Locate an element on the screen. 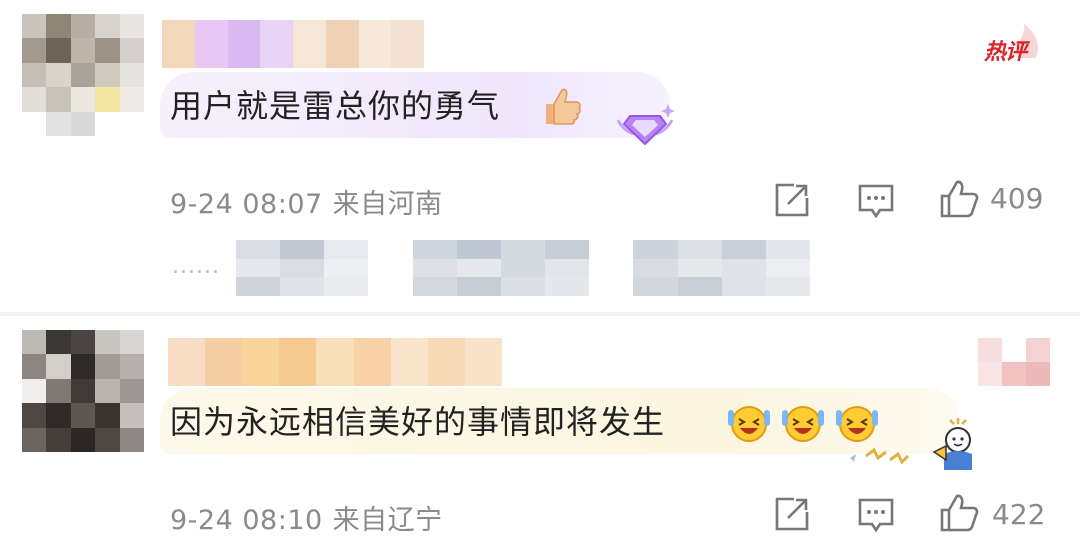 The width and height of the screenshot is (1080, 546). comment-location: 来自辽宁 is located at coordinates (387, 520).